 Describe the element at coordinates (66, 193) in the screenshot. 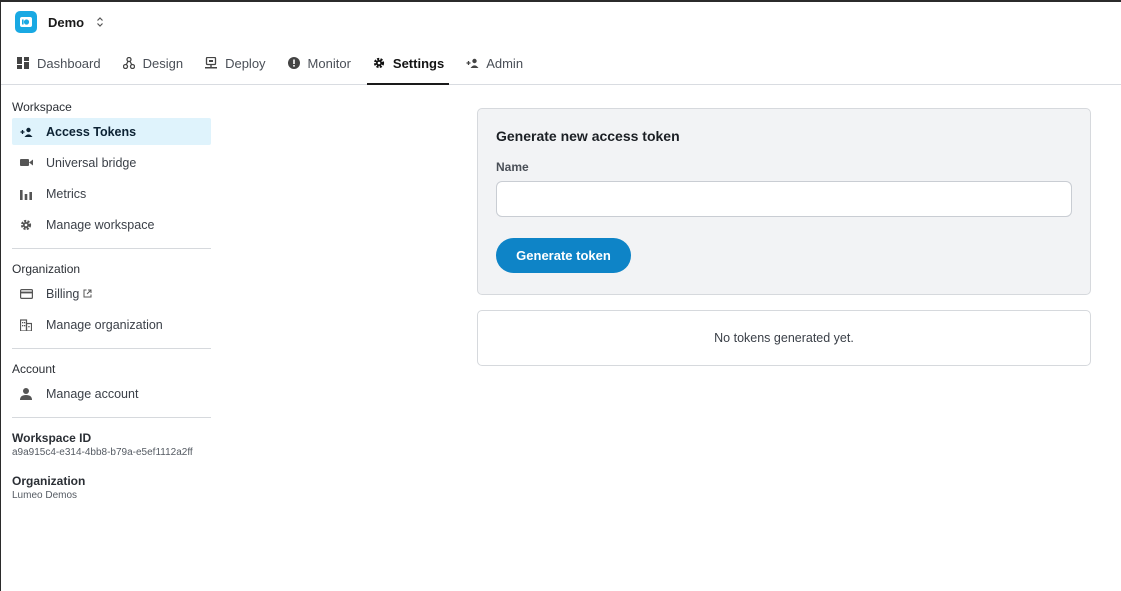

I see `sidebar-item-label: Metrics` at that location.